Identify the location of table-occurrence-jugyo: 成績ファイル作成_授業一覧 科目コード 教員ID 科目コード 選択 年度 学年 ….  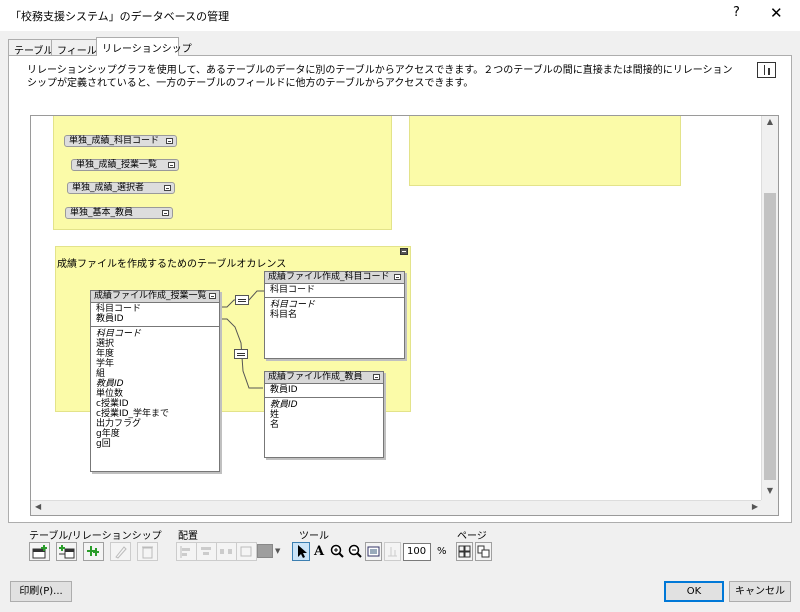
(155, 381).